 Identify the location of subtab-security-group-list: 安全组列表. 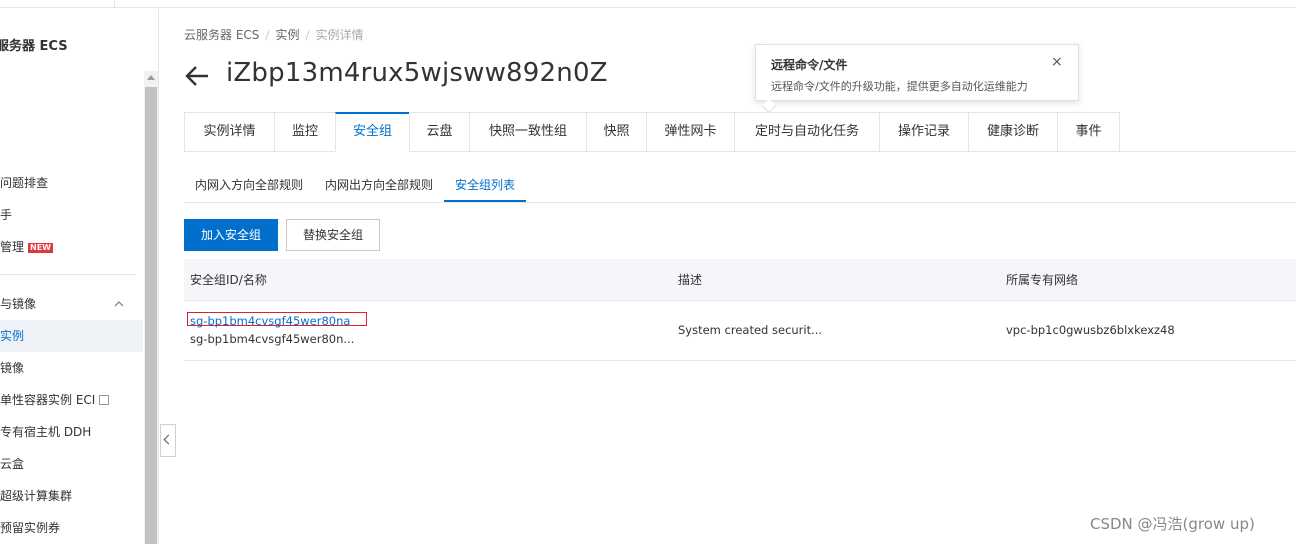
(485, 186).